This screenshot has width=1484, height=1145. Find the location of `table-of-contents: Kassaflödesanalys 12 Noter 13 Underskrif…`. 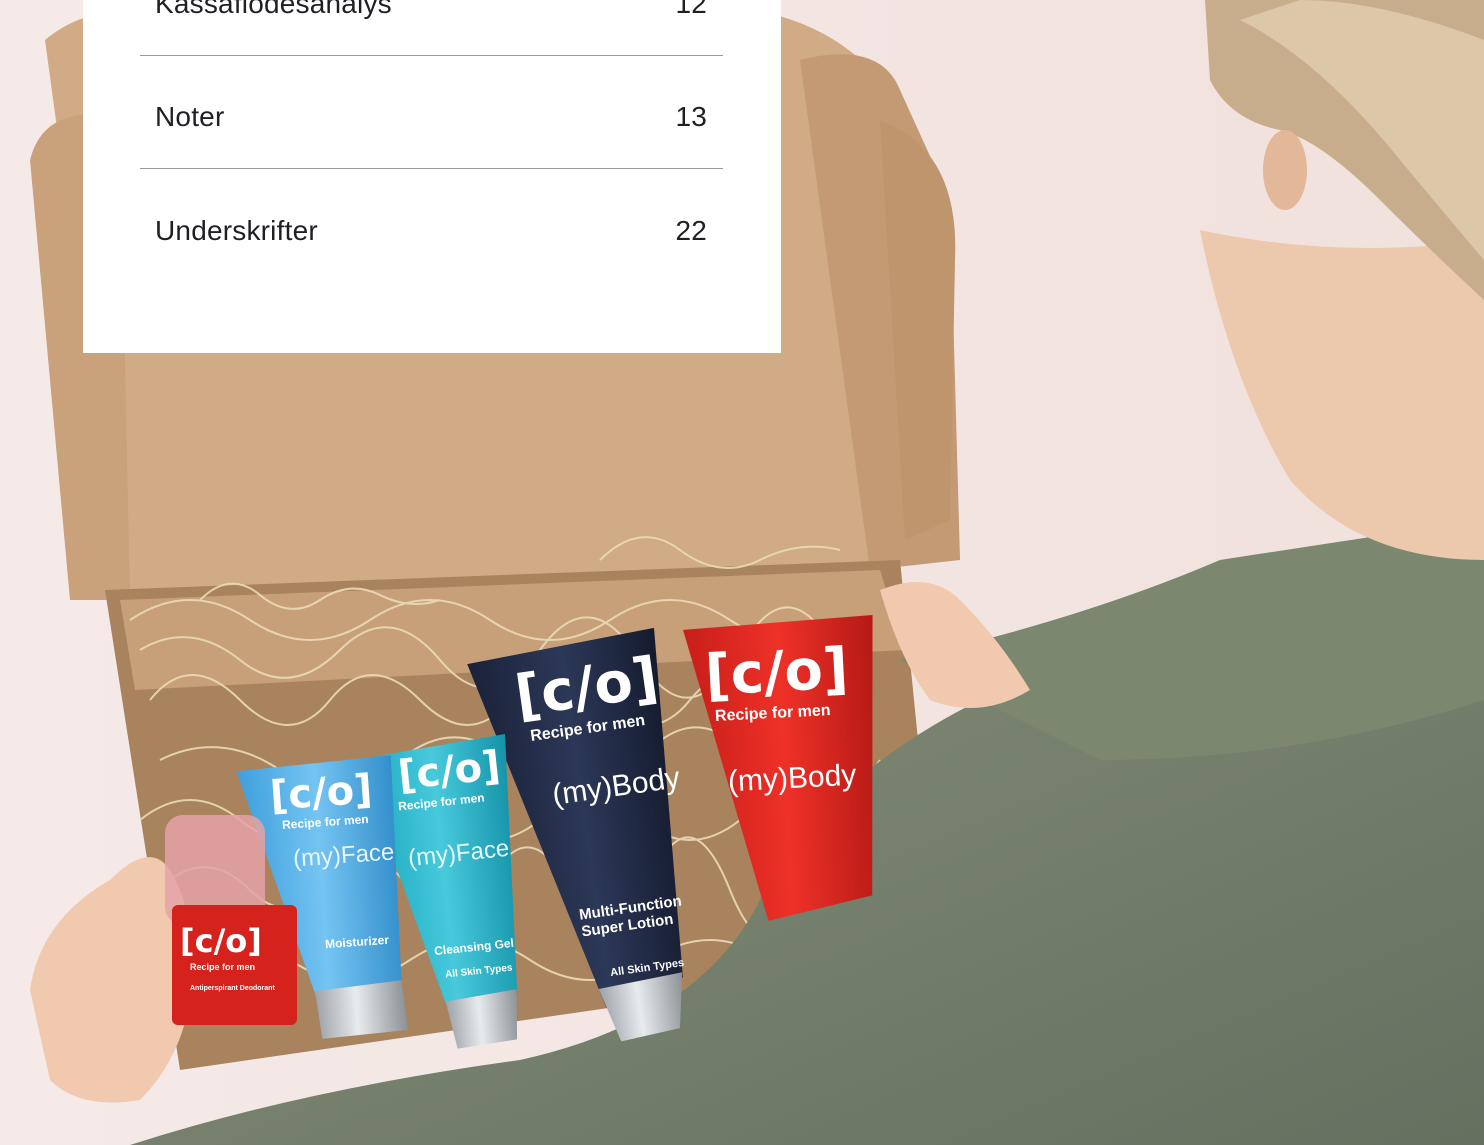

table-of-contents: Kassaflödesanalys 12 Noter 13 Underskrif… is located at coordinates (432, 176).